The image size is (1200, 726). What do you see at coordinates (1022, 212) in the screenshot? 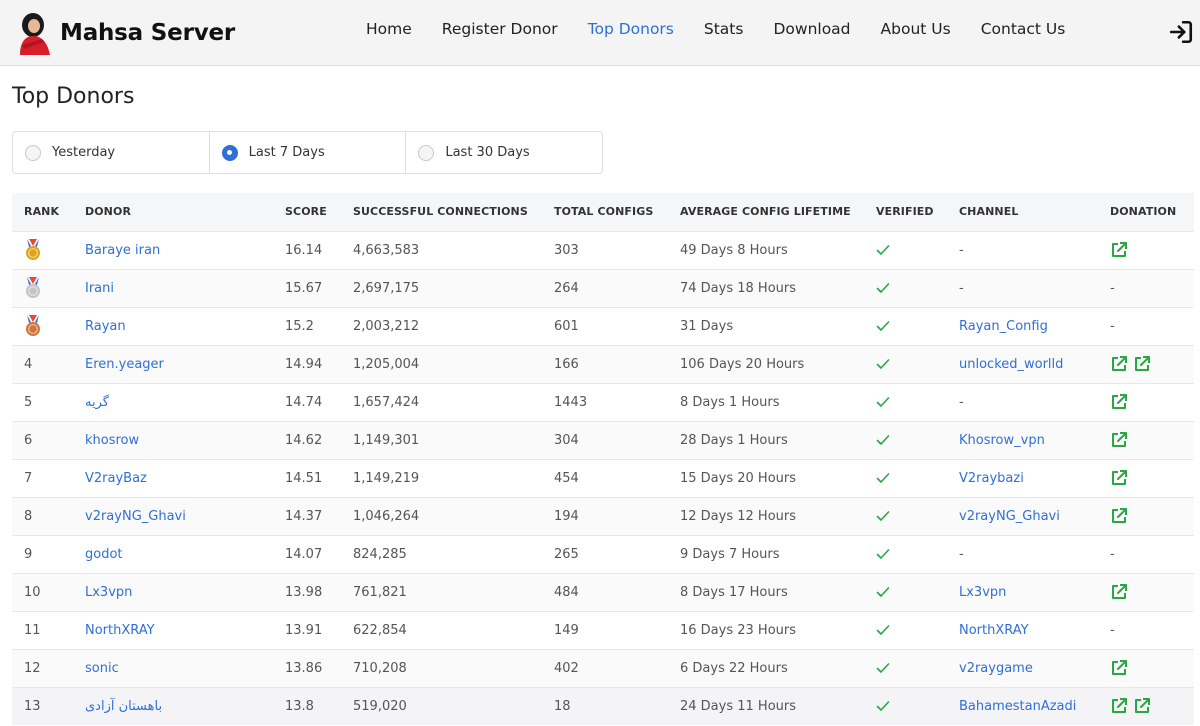
I see `col-header-channel: CHANNEL` at bounding box center [1022, 212].